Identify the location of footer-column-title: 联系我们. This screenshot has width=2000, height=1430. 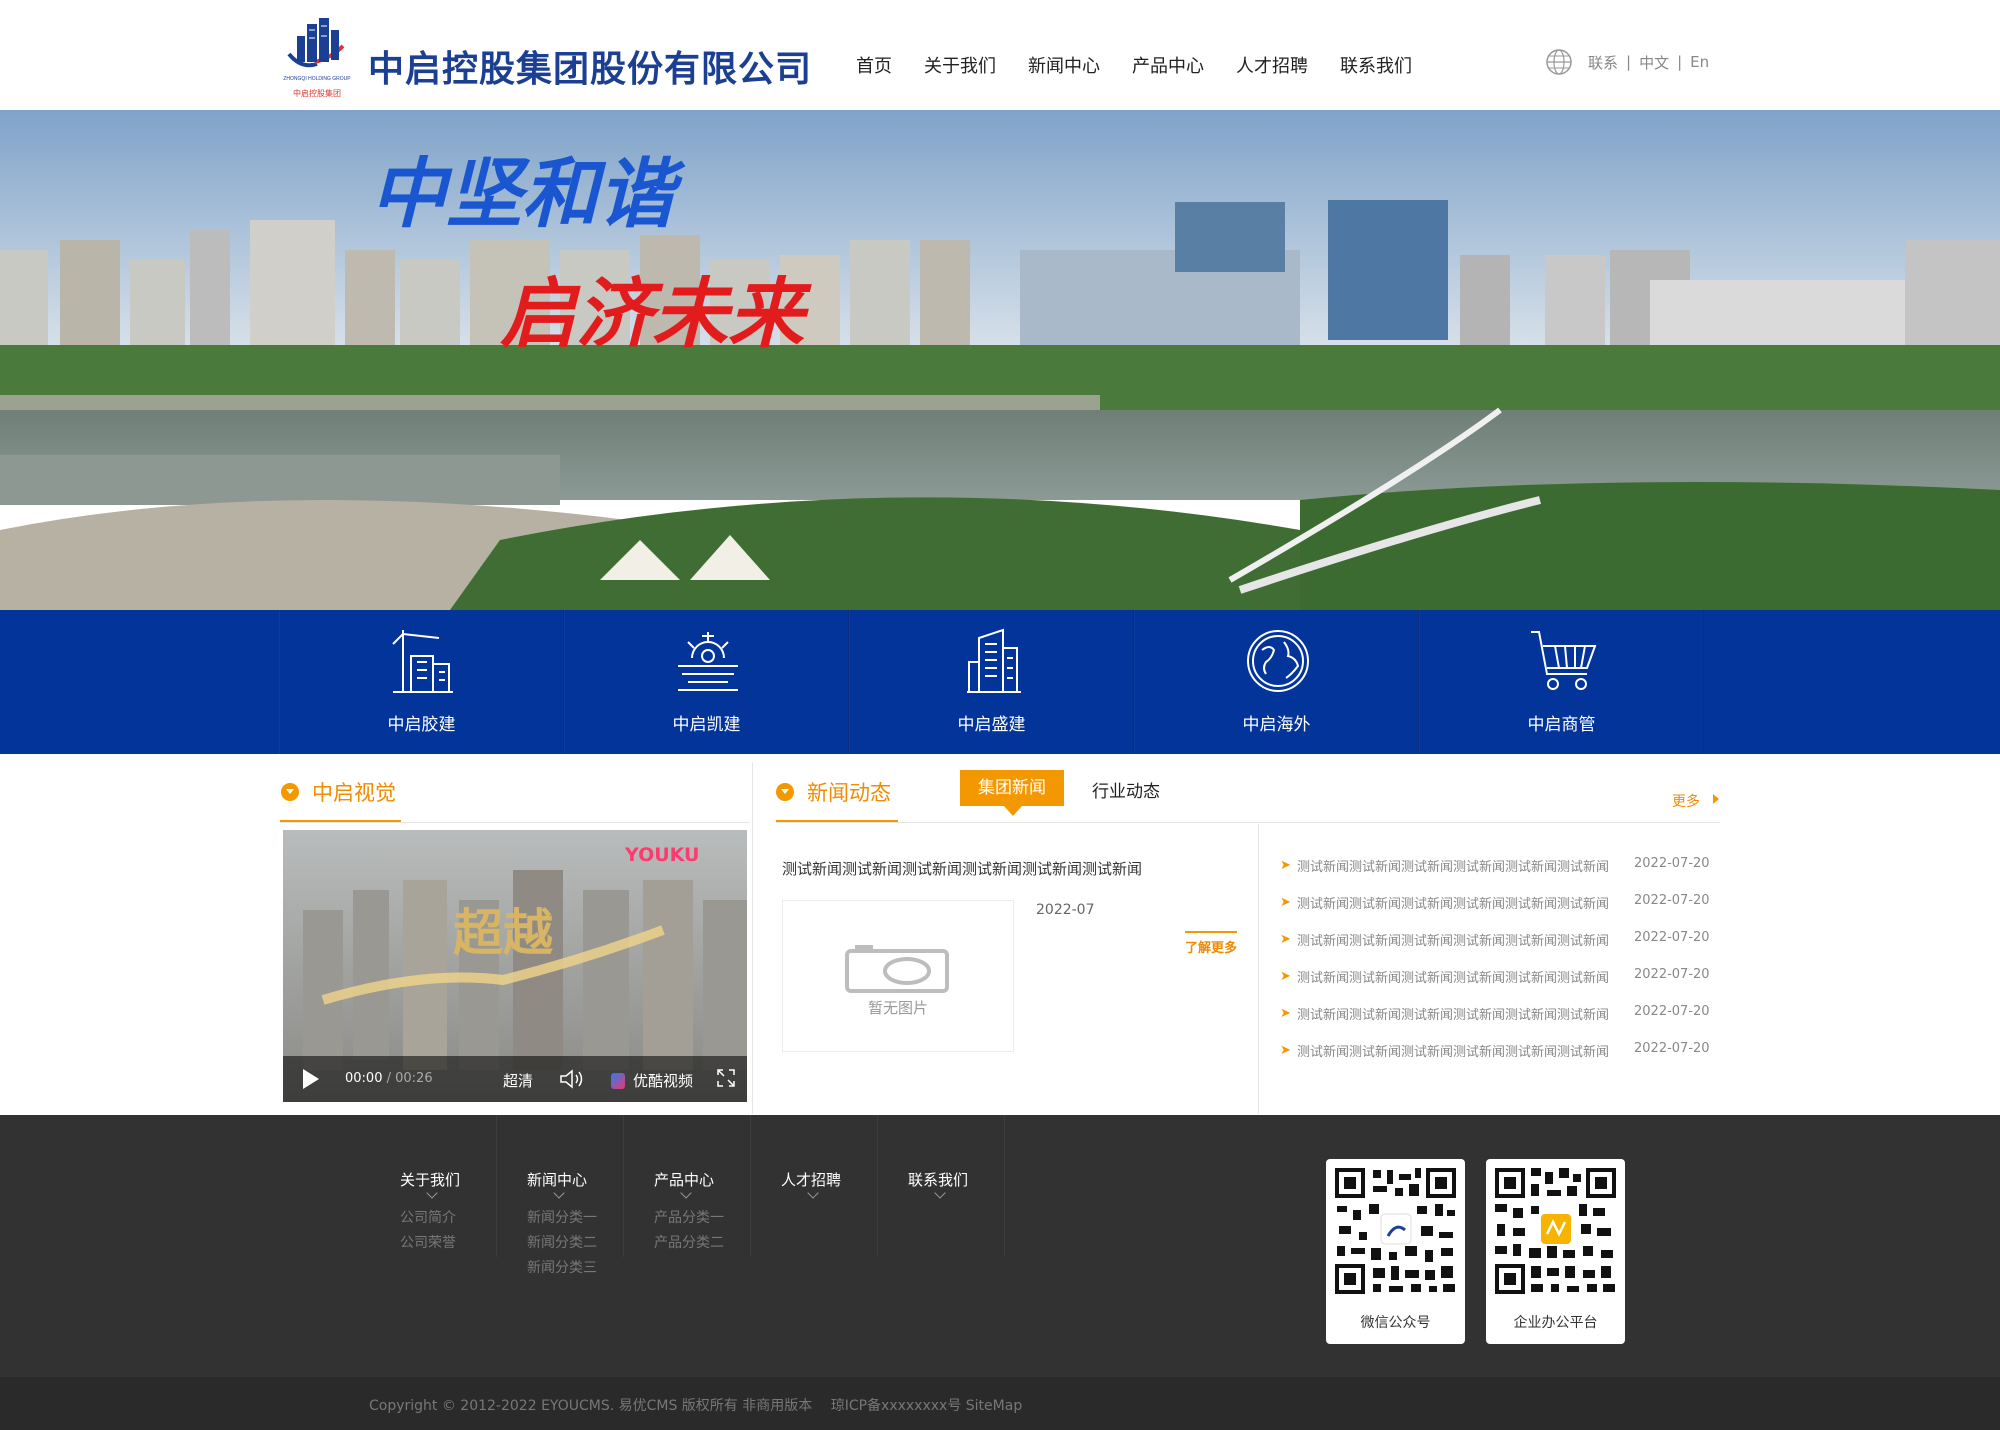
(938, 1179).